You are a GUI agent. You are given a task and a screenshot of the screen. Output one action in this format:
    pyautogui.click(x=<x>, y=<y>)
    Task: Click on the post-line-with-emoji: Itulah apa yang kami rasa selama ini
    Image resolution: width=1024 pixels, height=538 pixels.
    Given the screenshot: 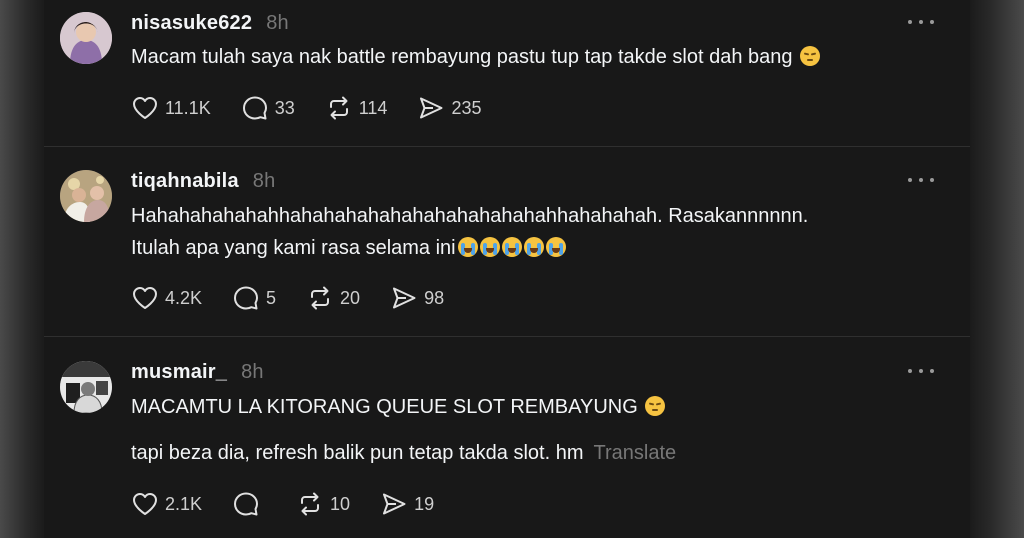 What is the action you would take?
    pyautogui.click(x=469, y=248)
    